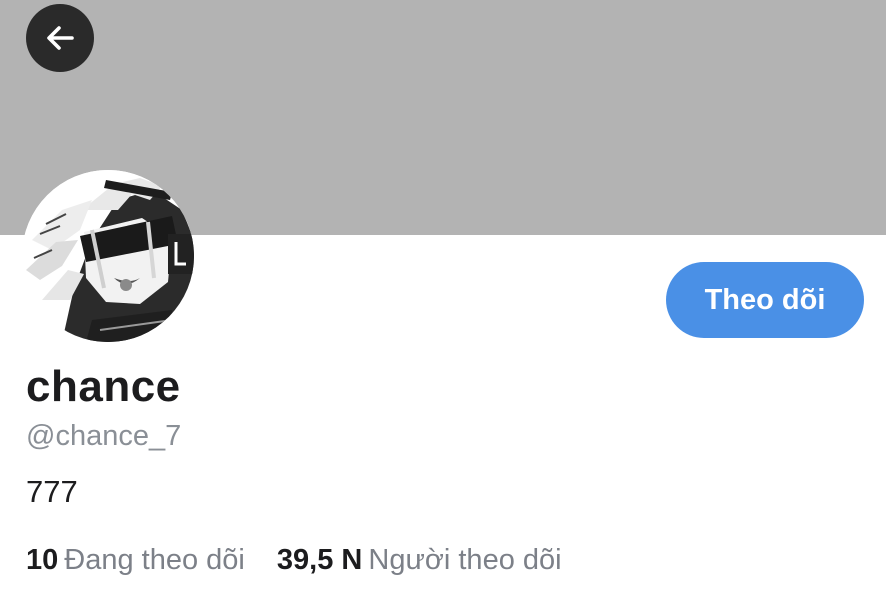  I want to click on profile-stats: 10 Đang theo dõi 39,5 N Người theo dõi, so click(294, 560).